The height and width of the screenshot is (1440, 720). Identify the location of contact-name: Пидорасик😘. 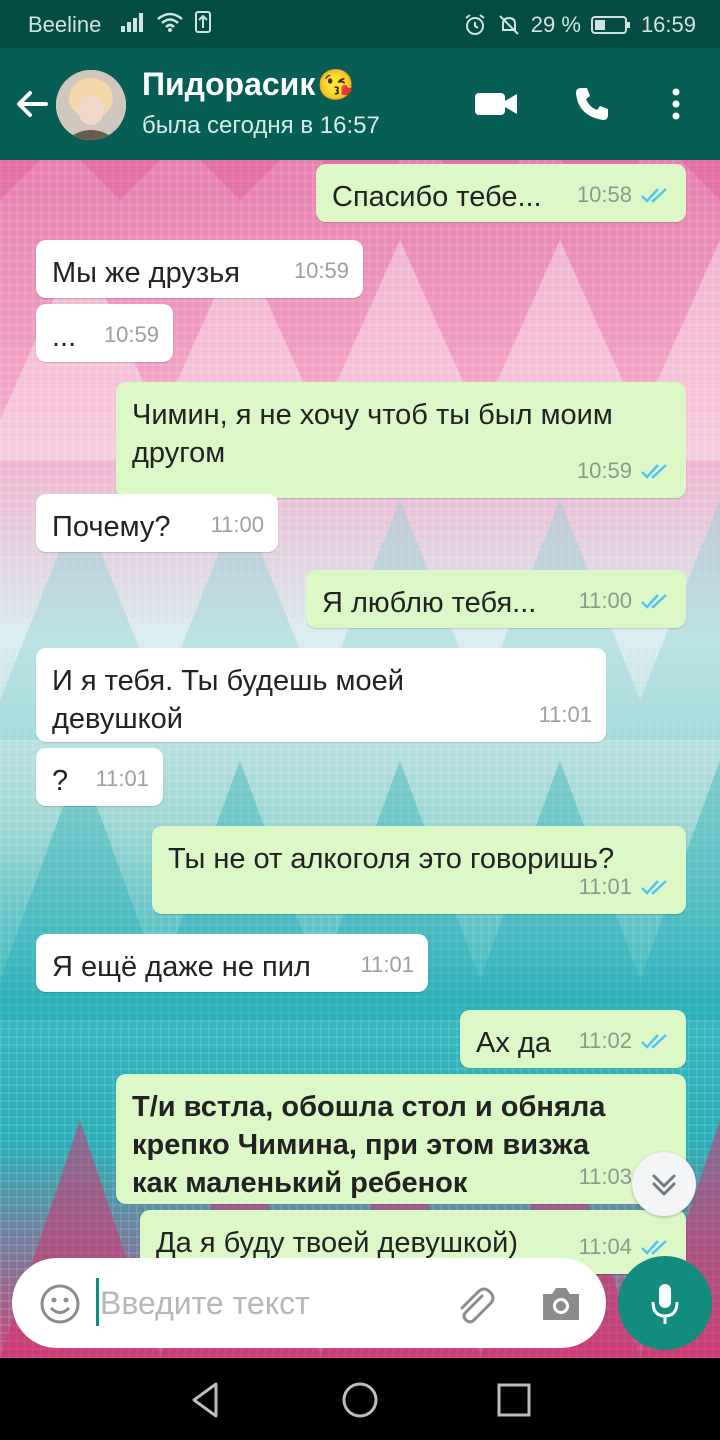
(248, 84).